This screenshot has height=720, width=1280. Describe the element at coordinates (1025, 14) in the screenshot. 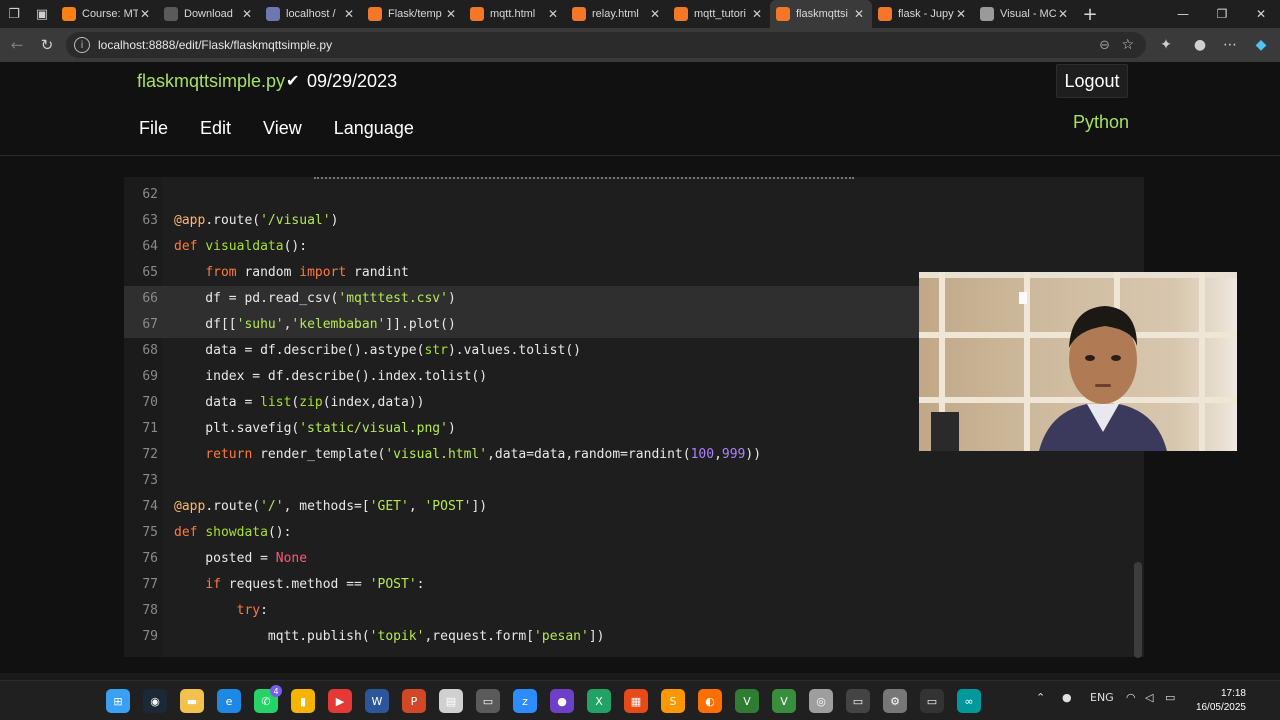

I see `browser-tab: Visual - MC ✕` at that location.